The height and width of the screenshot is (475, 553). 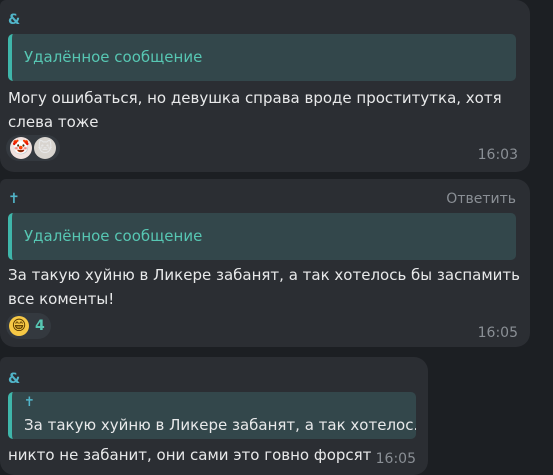 What do you see at coordinates (33, 148) in the screenshot?
I see `reaction-pill: 🤡 🐱` at bounding box center [33, 148].